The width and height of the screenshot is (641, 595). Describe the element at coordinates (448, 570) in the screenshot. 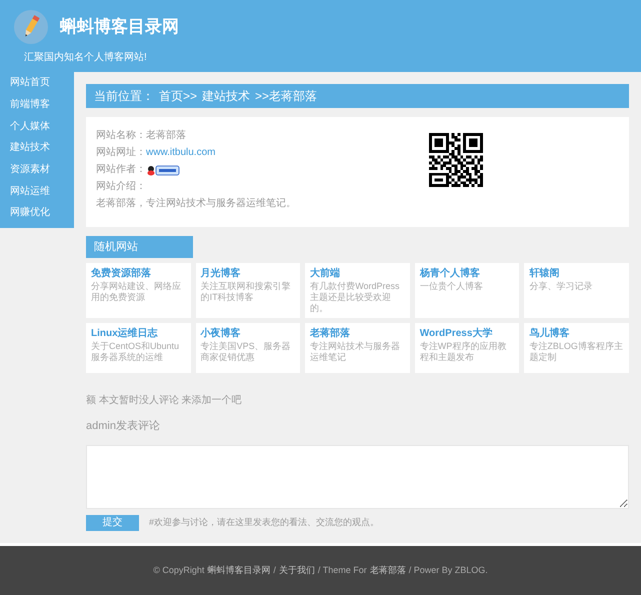

I see `footer-text: / Power By ZBLOG.` at that location.